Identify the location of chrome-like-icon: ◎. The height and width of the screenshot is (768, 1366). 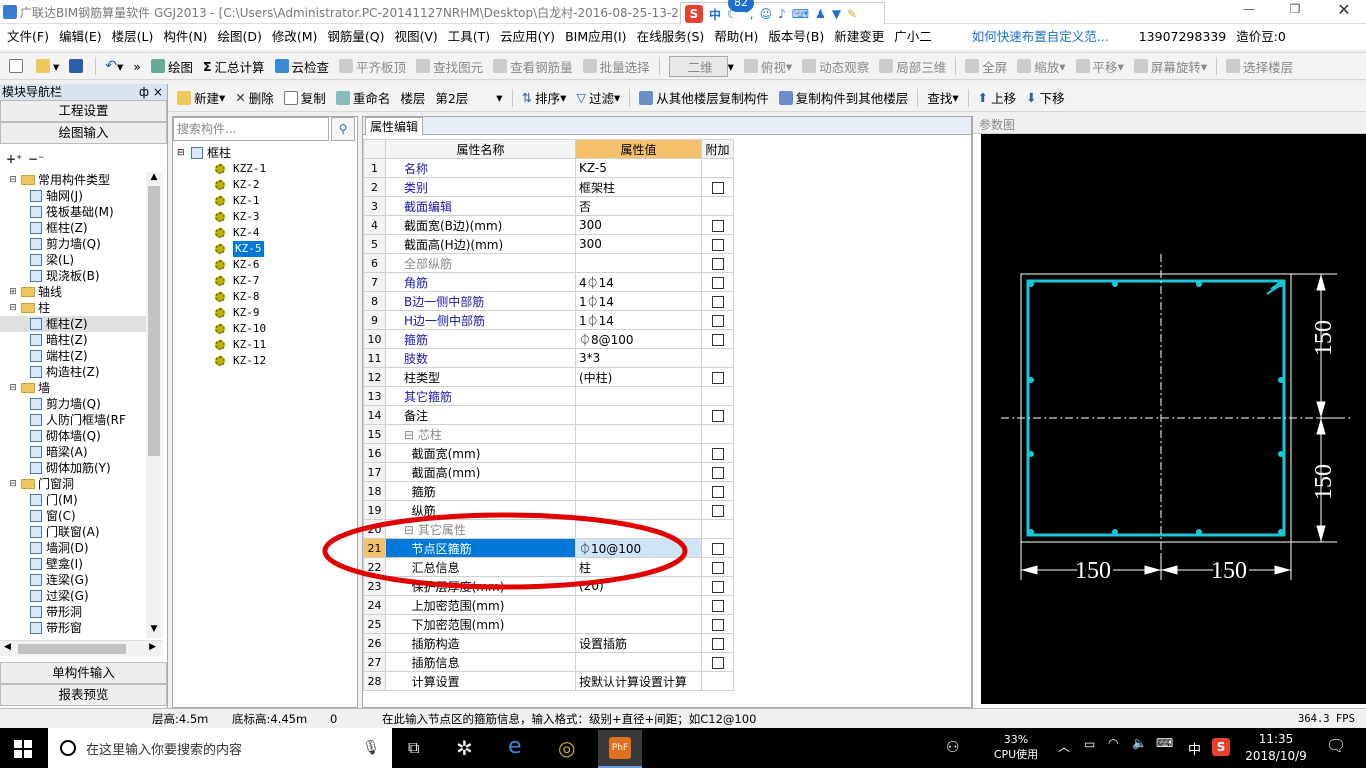
(566, 748).